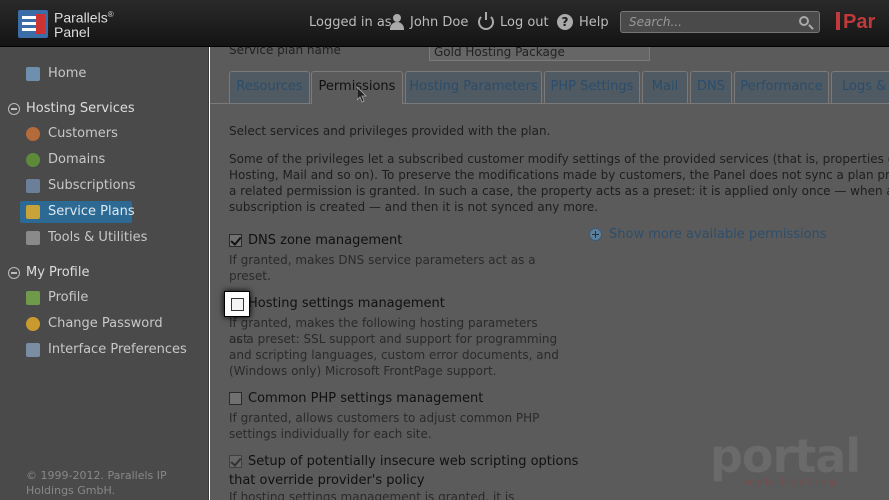  What do you see at coordinates (785, 456) in the screenshot?
I see `portal-watermark-logo: portal` at bounding box center [785, 456].